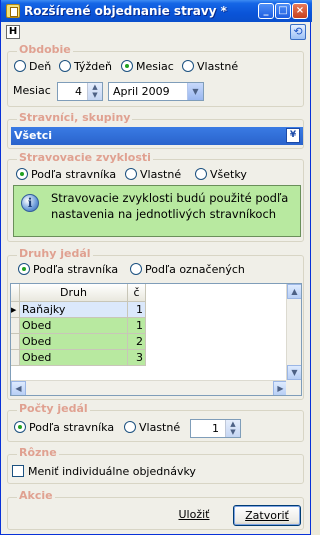 Image resolution: width=320 pixels, height=535 pixels. Describe the element at coordinates (266, 11) in the screenshot. I see `minimize-button: _` at that location.